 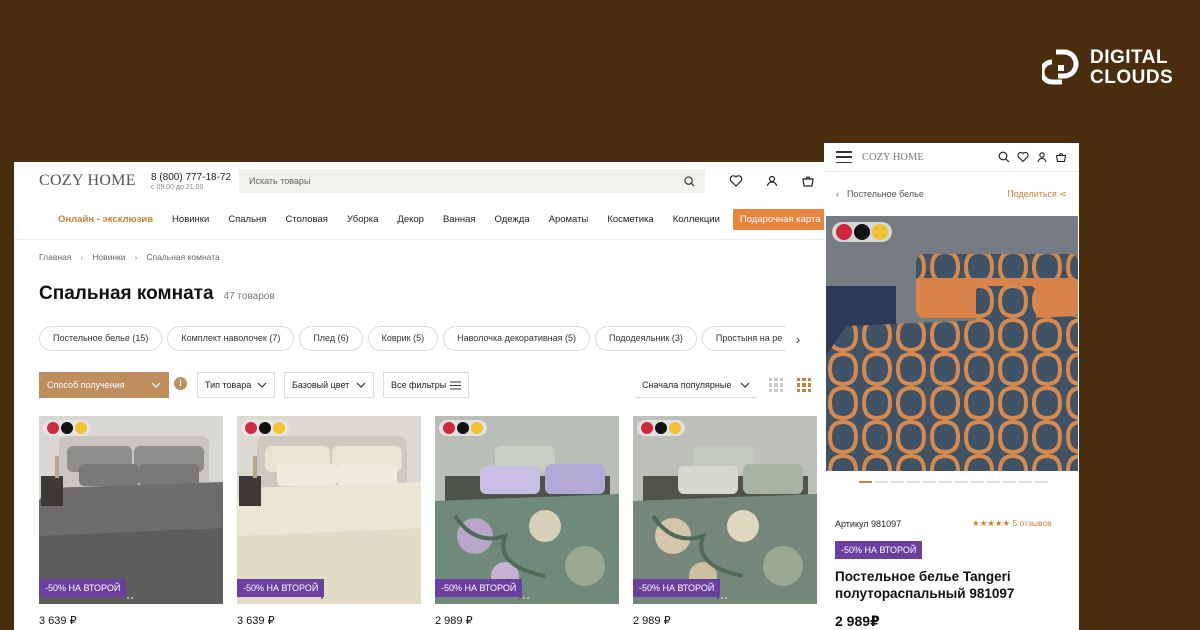 I want to click on share-button: Поделиться ⋖, so click(x=1037, y=194).